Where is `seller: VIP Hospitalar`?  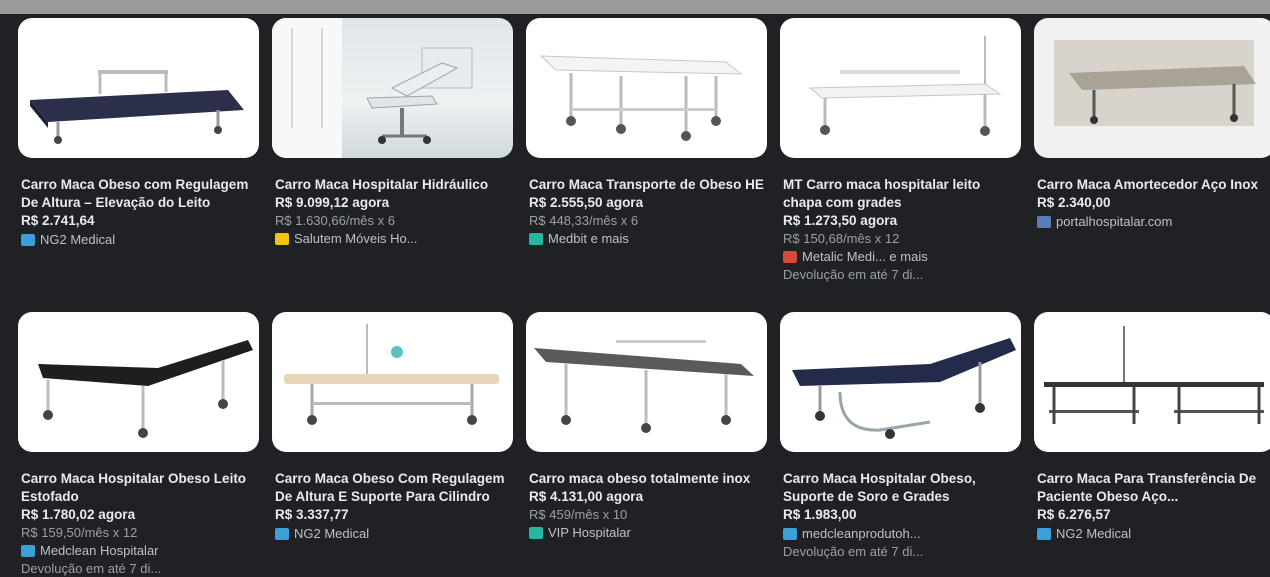 seller: VIP Hospitalar is located at coordinates (648, 532).